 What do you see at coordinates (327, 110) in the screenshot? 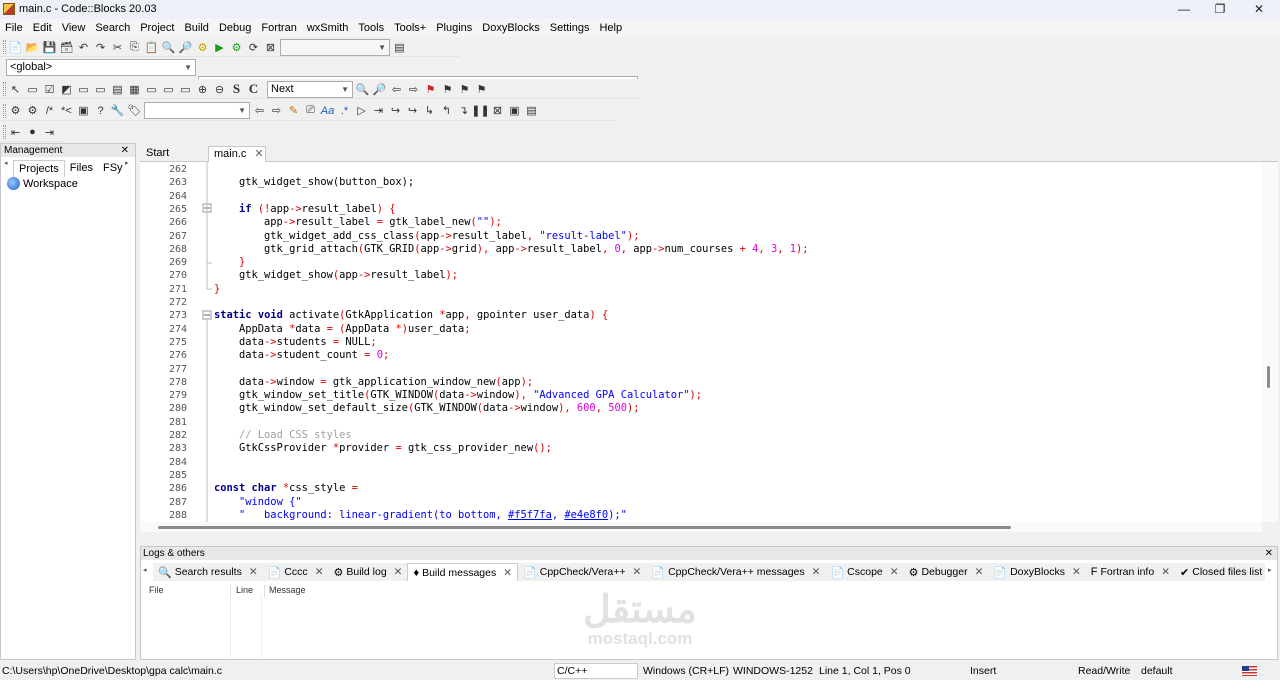
I see `regex-aa-icon: Aa` at bounding box center [327, 110].